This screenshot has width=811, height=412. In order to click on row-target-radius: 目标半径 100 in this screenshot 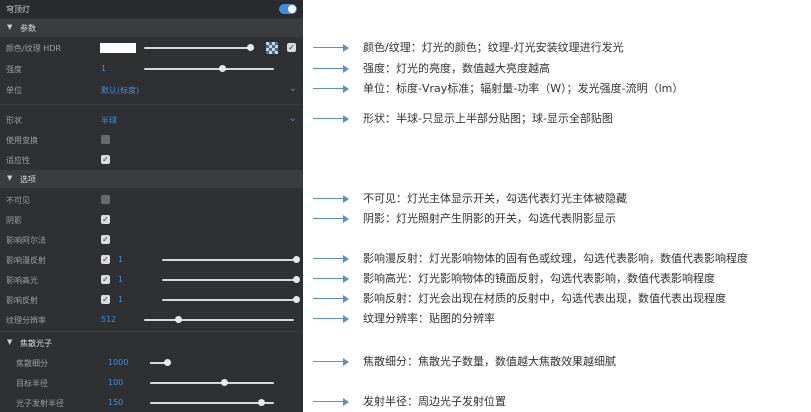, I will do `click(151, 383)`.